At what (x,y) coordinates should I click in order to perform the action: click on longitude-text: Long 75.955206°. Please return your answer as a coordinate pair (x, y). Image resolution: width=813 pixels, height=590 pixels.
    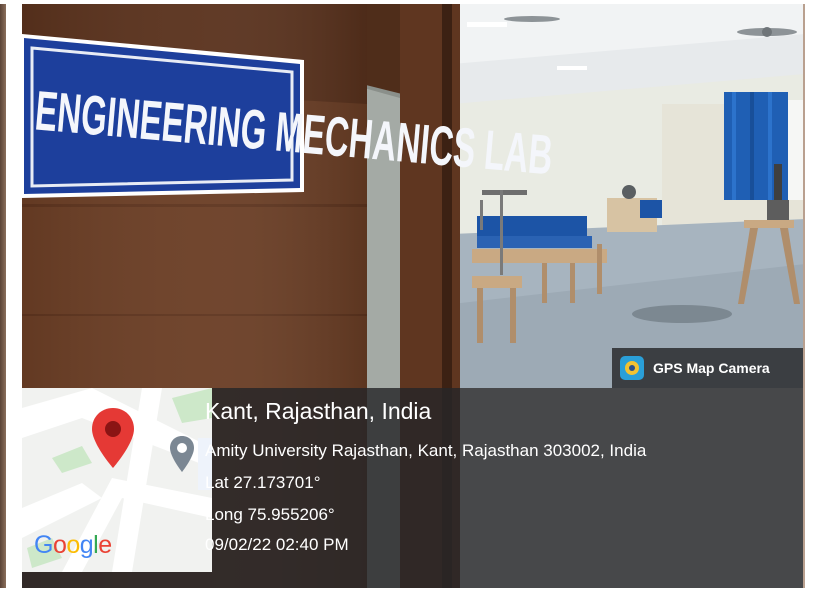
    Looking at the image, I should click on (270, 514).